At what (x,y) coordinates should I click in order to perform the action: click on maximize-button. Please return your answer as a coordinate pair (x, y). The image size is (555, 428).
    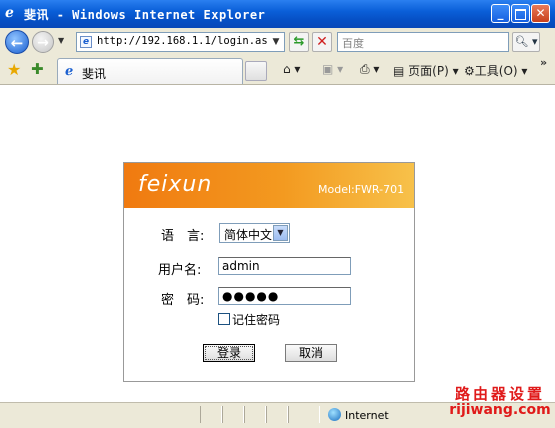
    Looking at the image, I should click on (520, 13).